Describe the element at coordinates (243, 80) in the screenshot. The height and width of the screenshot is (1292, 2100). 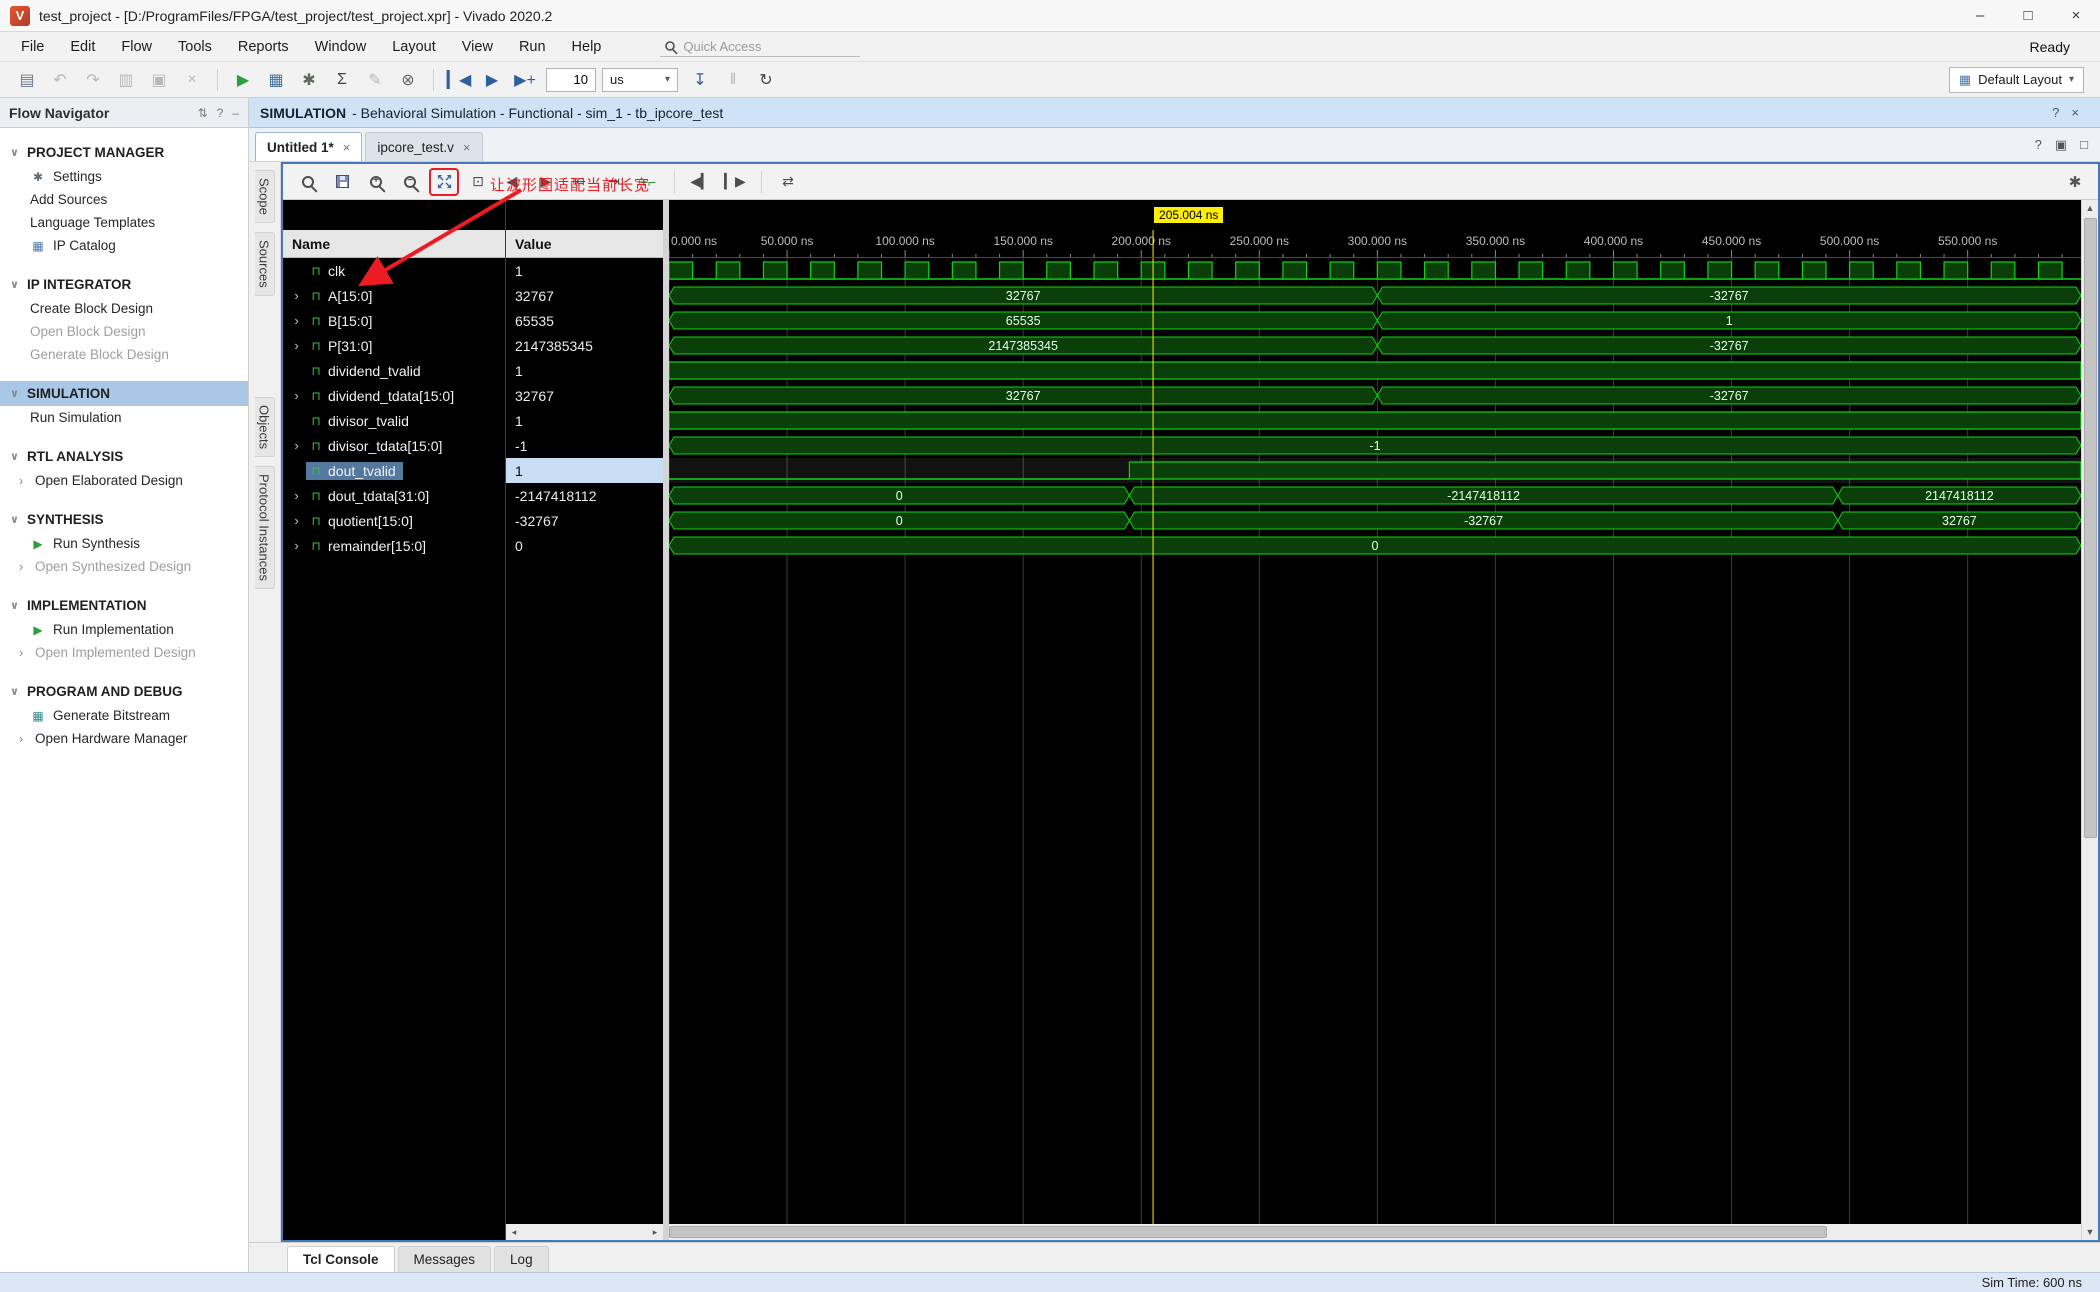
I see `run-button: ▶` at that location.